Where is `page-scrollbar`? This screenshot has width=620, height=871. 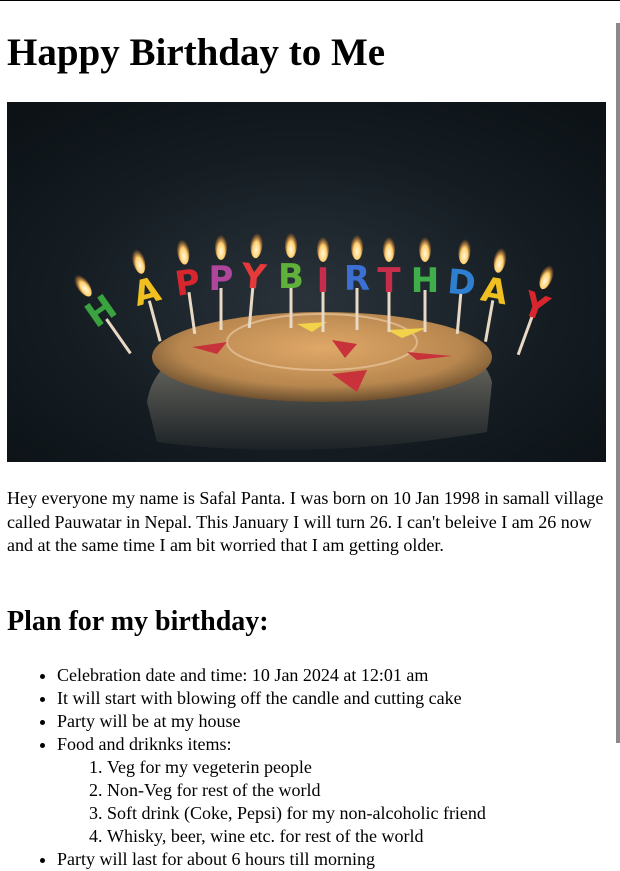 page-scrollbar is located at coordinates (618, 383).